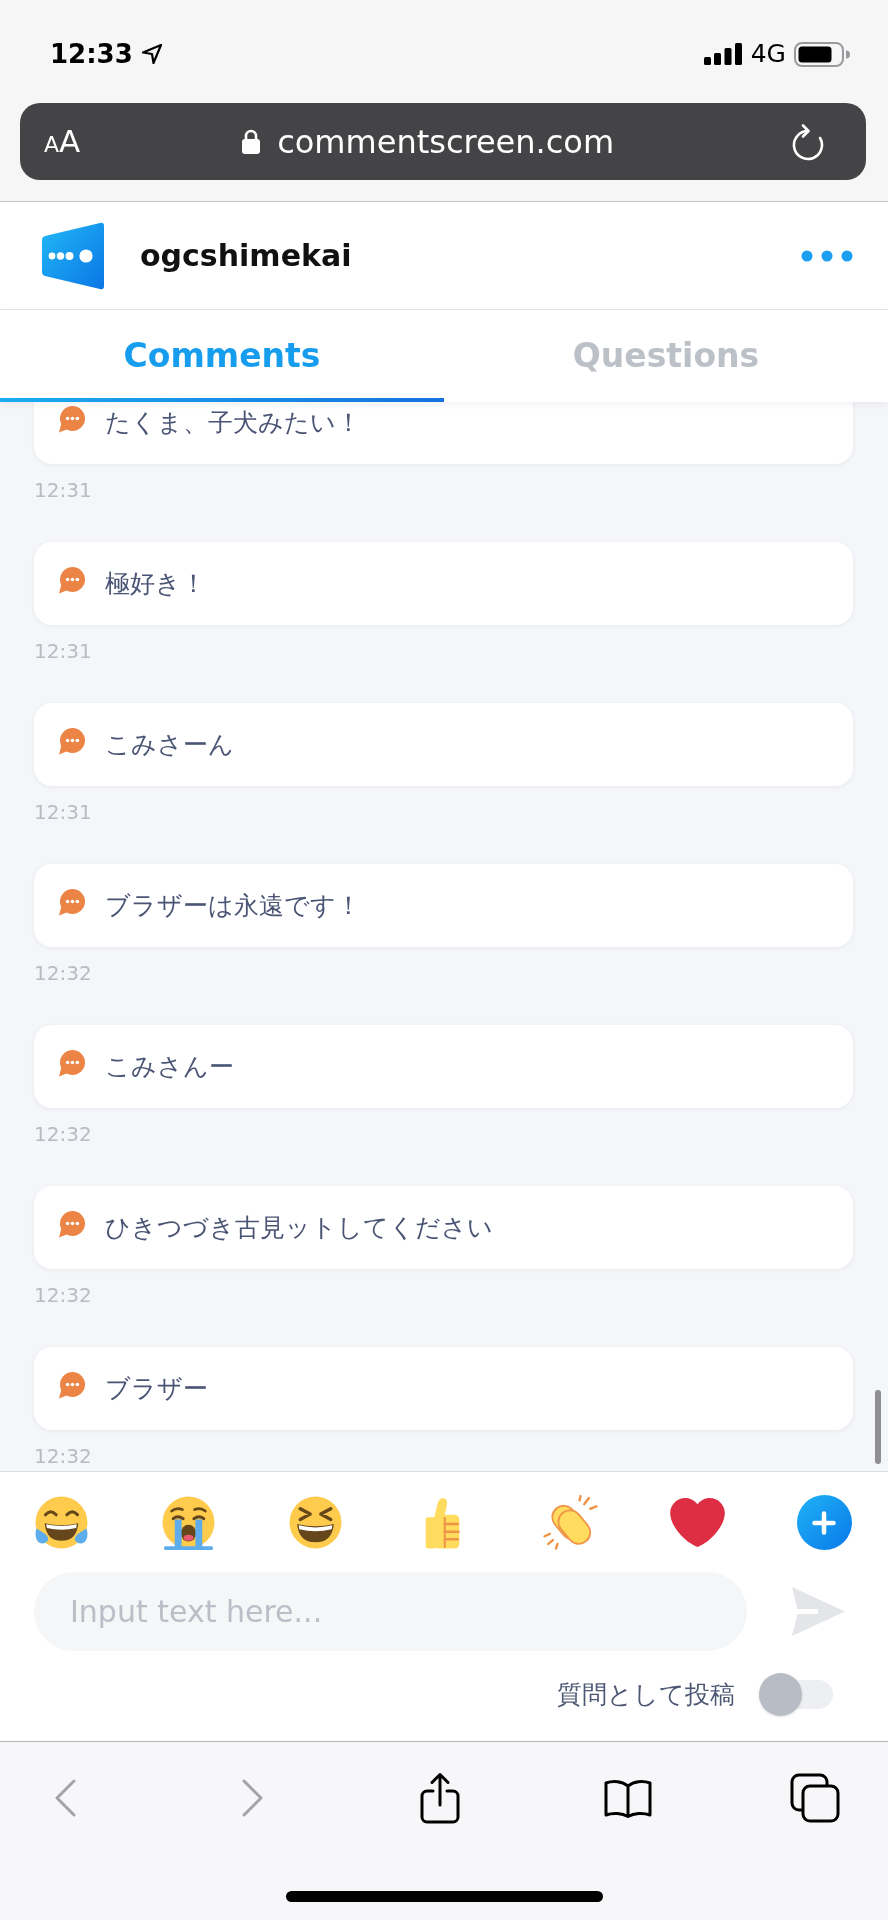  Describe the element at coordinates (169, 1066) in the screenshot. I see `comment-text: こみさんー` at that location.